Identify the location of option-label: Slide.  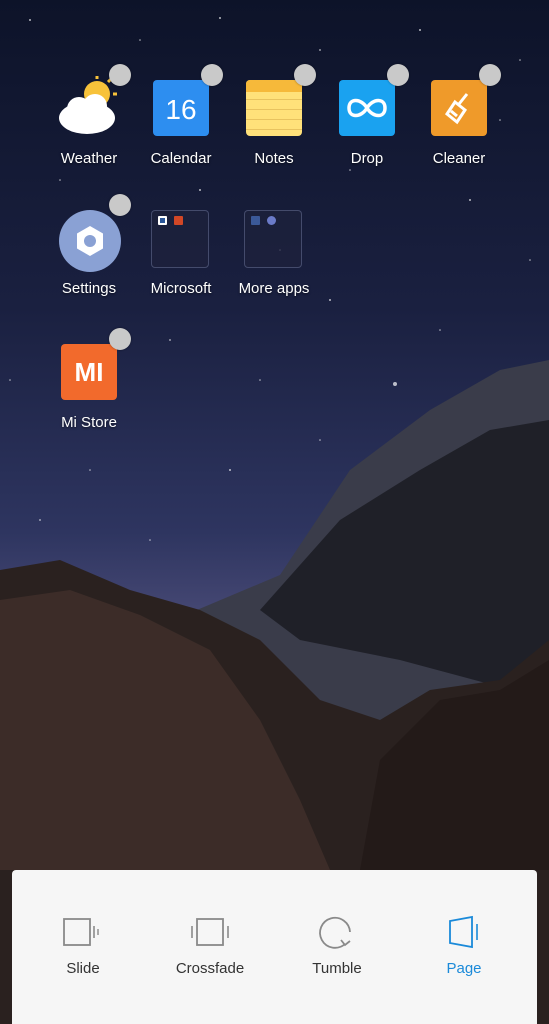
(83, 968).